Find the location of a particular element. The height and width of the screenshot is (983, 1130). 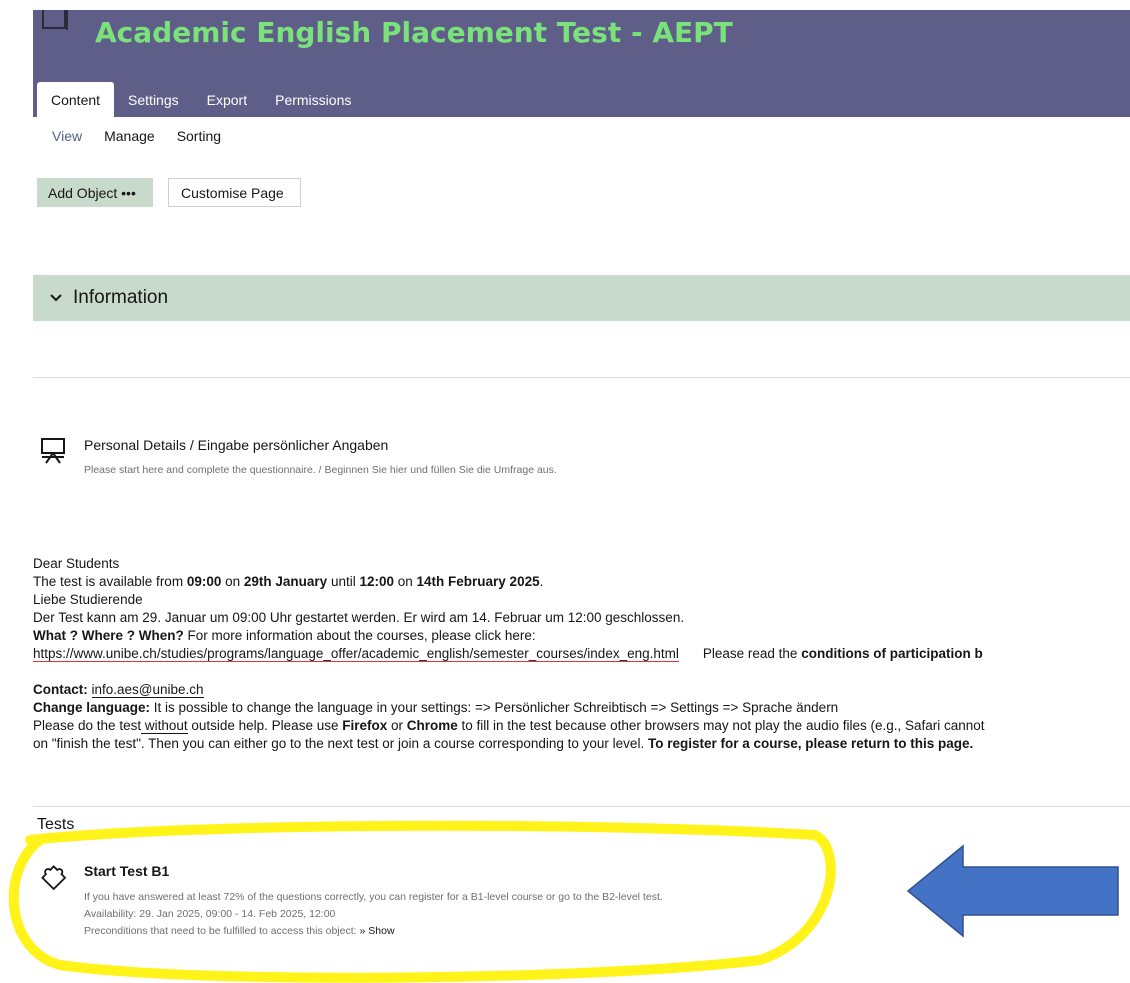

tab-export: Export is located at coordinates (227, 99).